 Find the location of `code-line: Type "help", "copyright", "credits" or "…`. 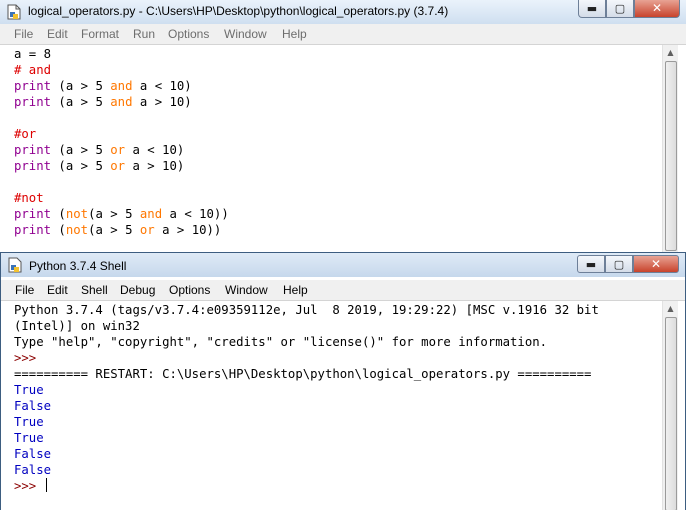

code-line: Type "help", "copyright", "credits" or "… is located at coordinates (306, 342).